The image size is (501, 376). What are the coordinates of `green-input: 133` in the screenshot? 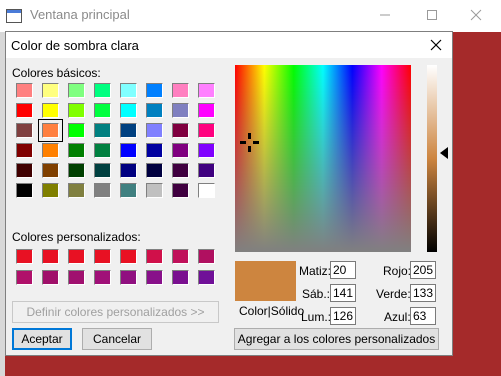 It's located at (423, 293).